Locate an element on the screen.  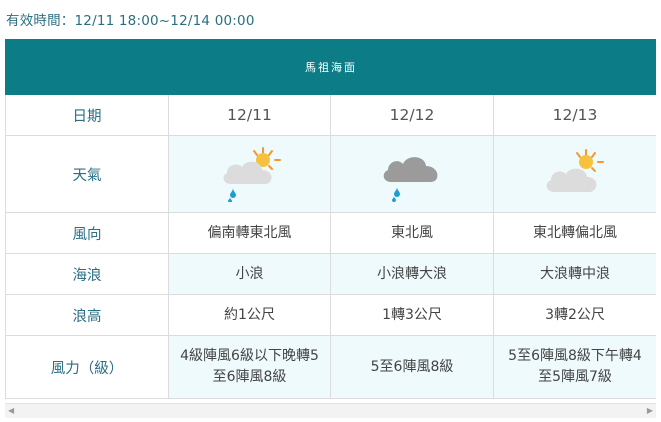
date-cell: 12/13 is located at coordinates (574, 115).